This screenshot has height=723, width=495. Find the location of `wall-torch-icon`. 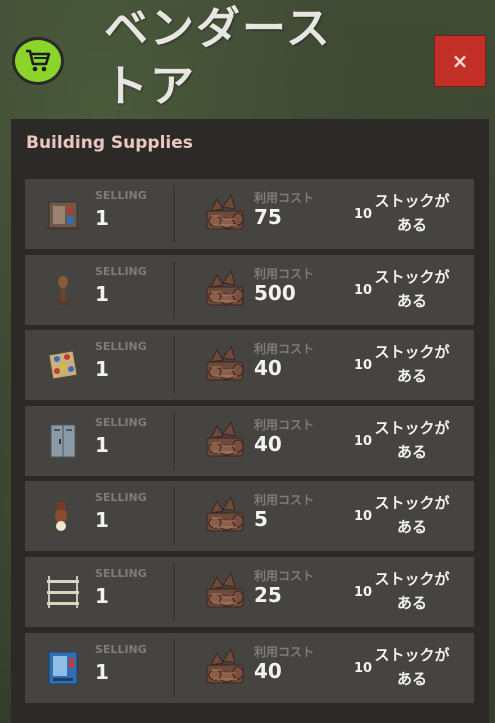

wall-torch-icon is located at coordinates (63, 290).